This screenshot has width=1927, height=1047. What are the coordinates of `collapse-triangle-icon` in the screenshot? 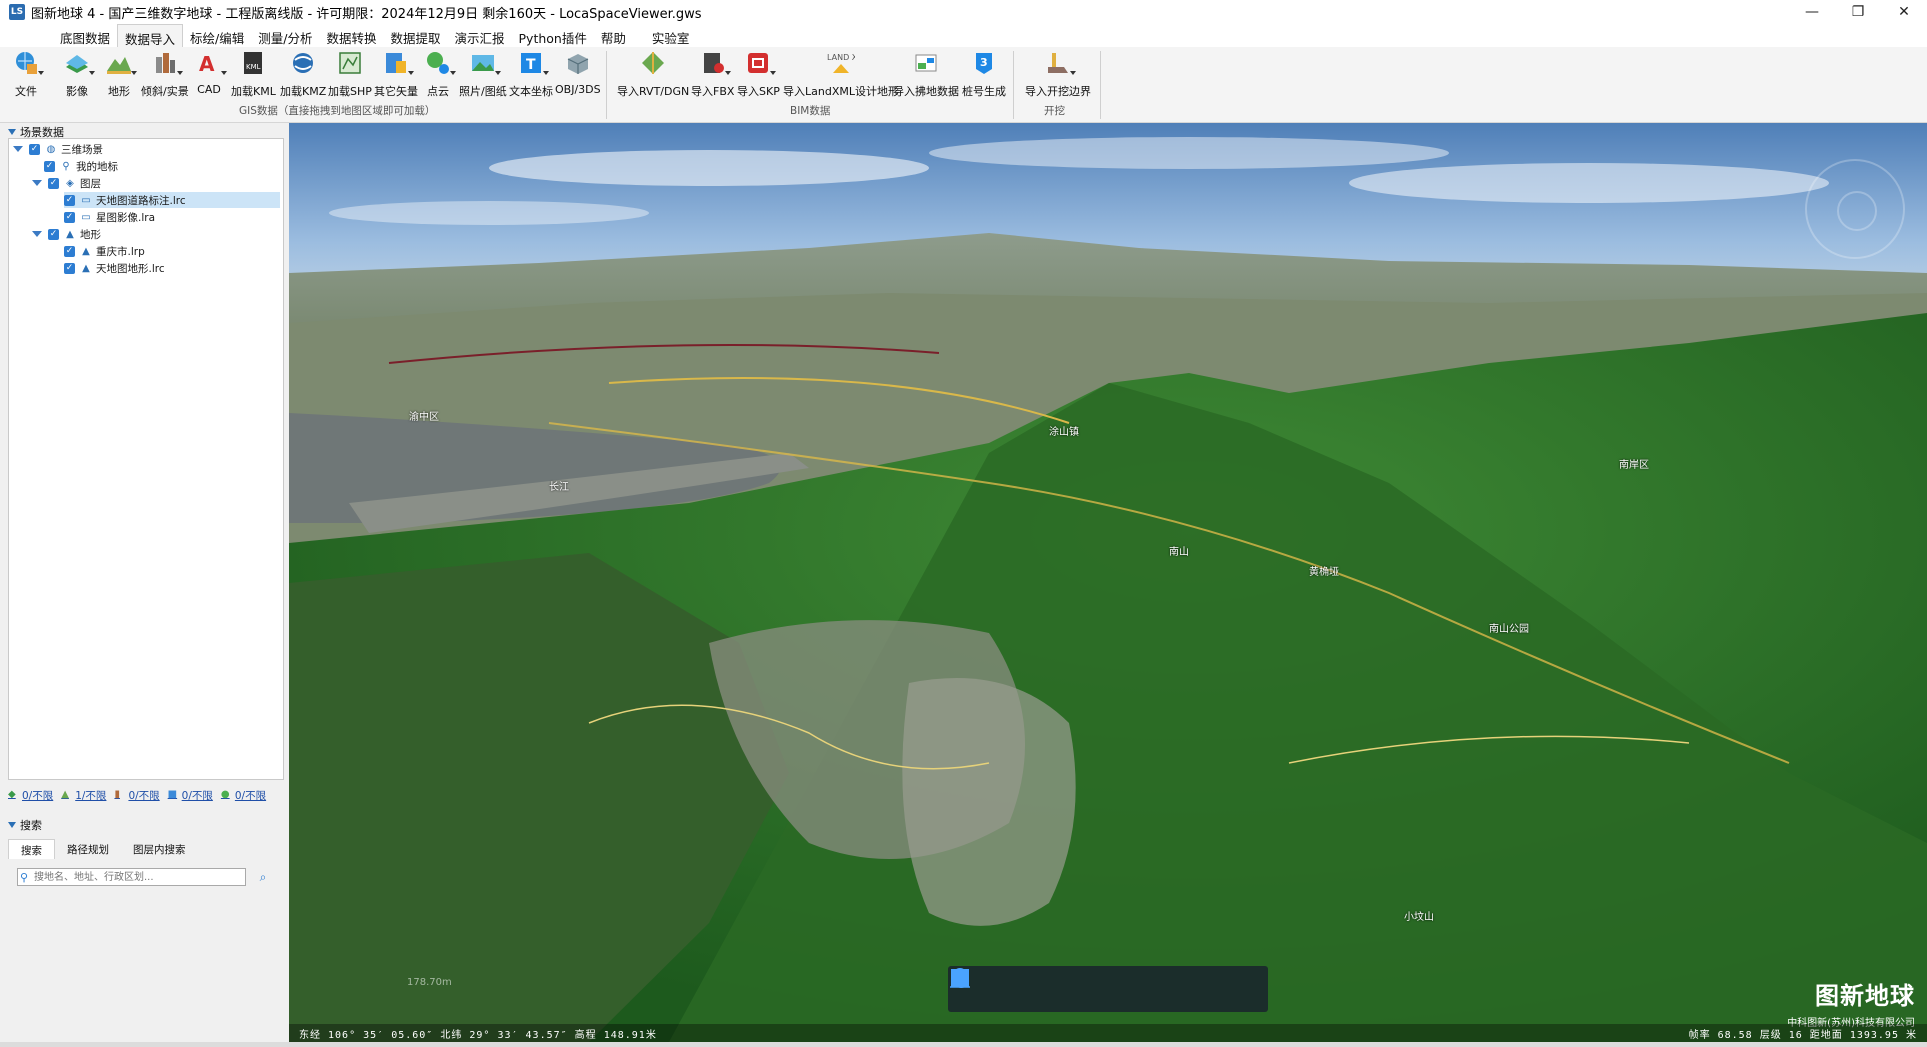 It's located at (12, 132).